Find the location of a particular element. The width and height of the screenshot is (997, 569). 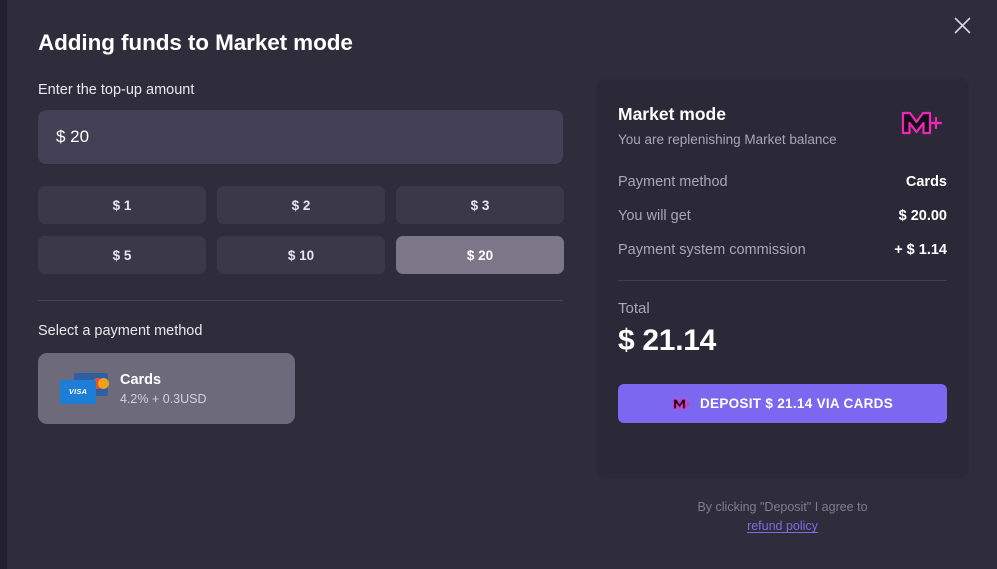

payment-method-label: Select a payment method is located at coordinates (120, 331).